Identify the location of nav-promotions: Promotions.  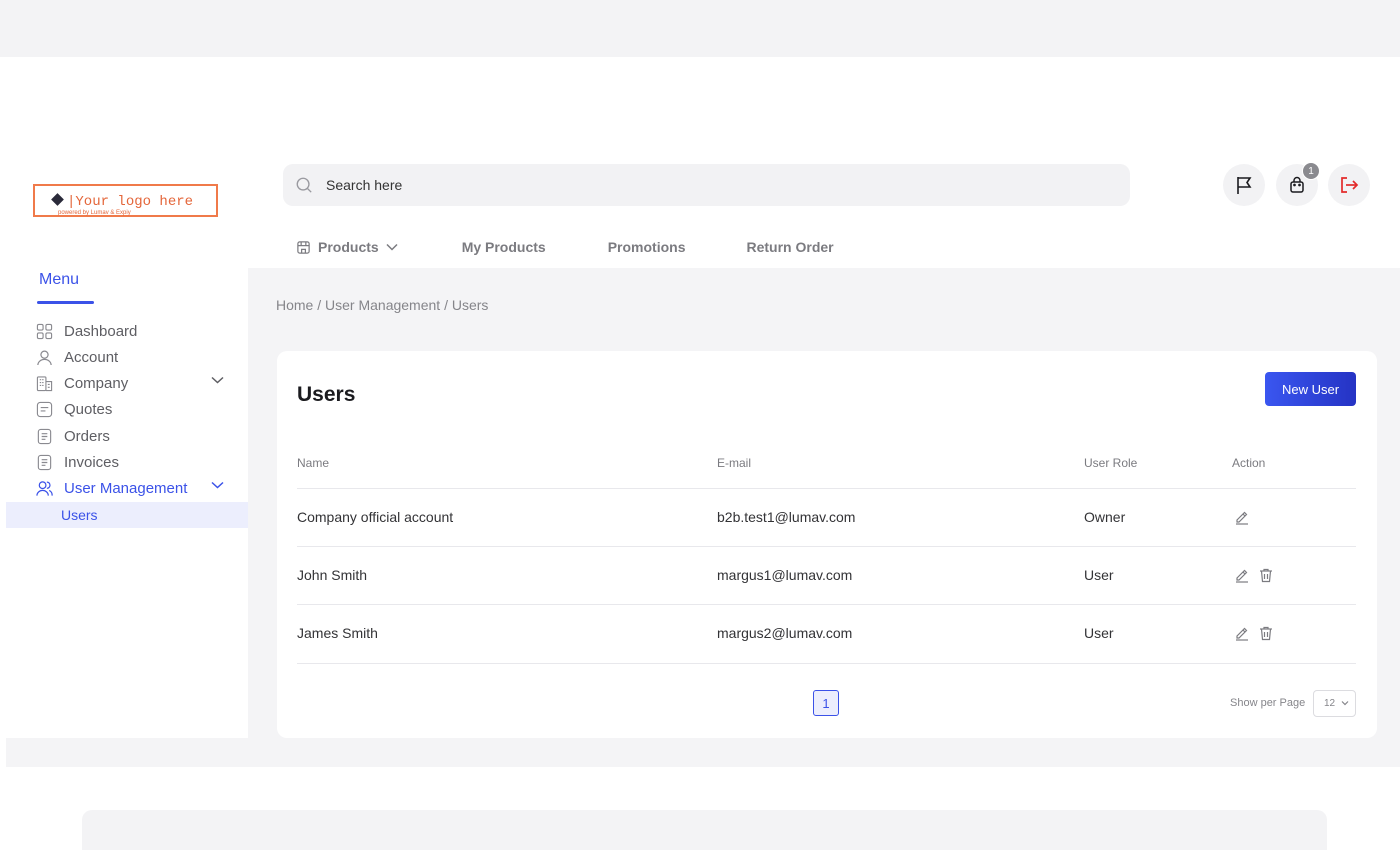
(647, 247).